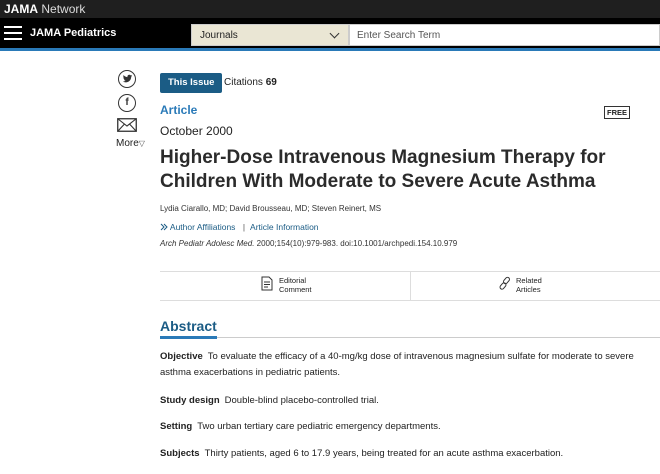  Describe the element at coordinates (181, 356) in the screenshot. I see `abstract-section-label: Objective` at that location.